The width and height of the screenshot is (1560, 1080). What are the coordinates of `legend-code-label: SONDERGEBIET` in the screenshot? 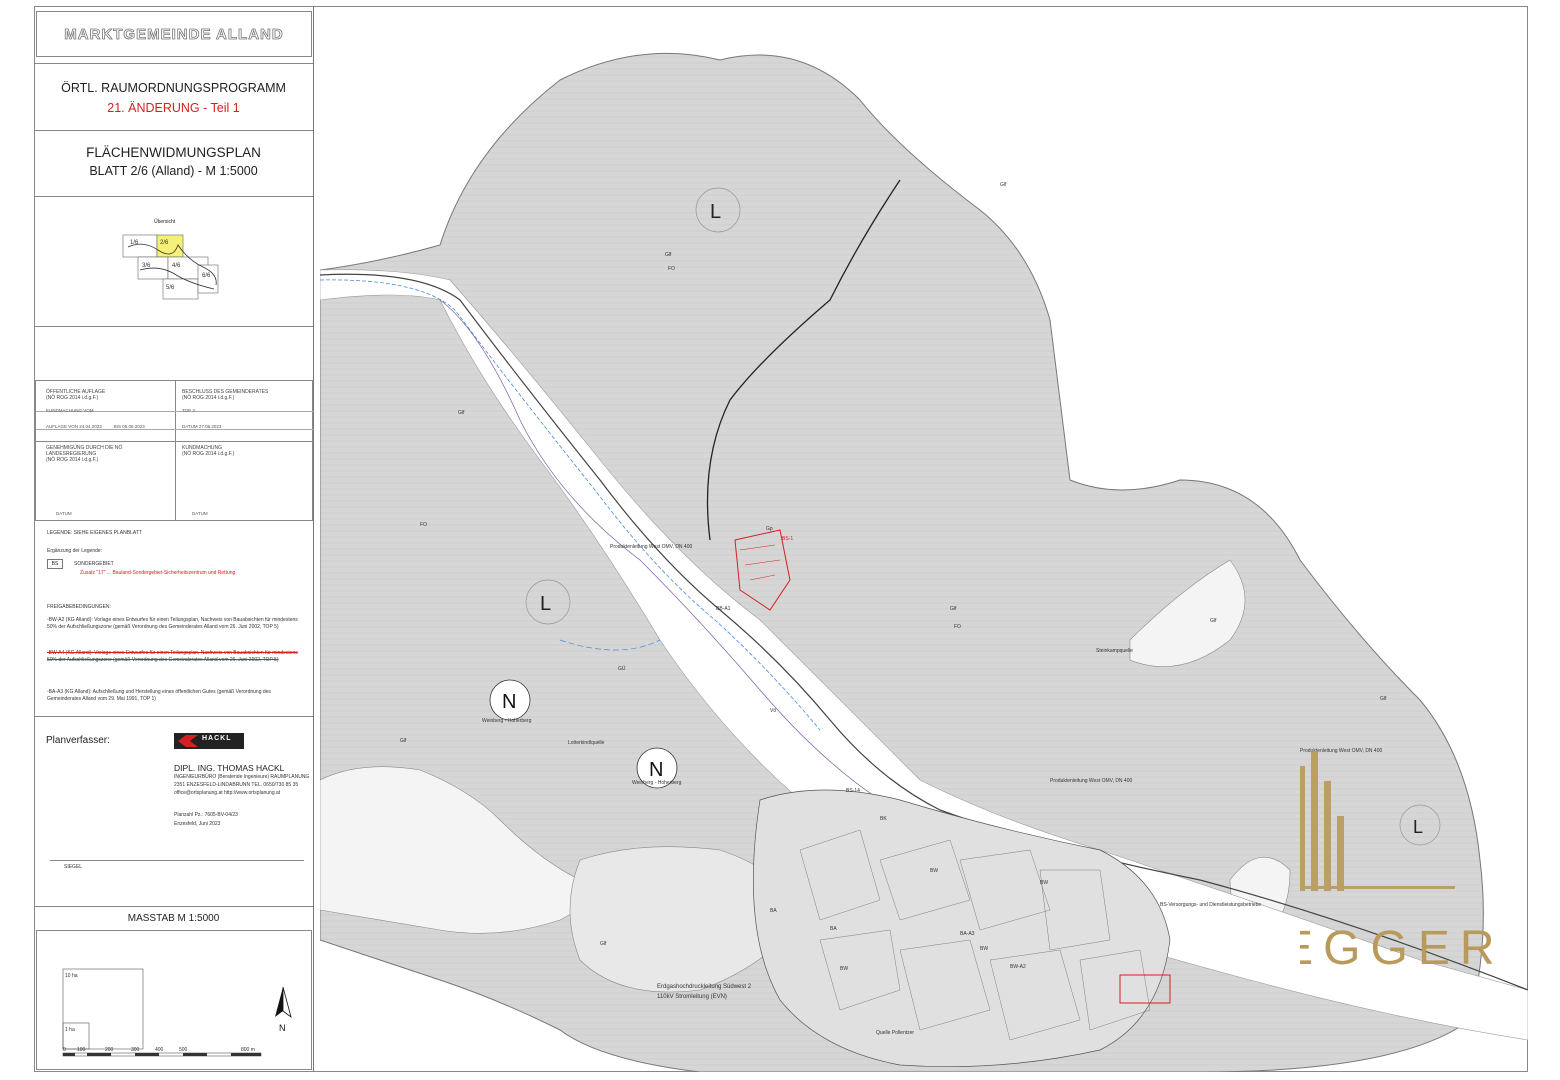 It's located at (94, 564).